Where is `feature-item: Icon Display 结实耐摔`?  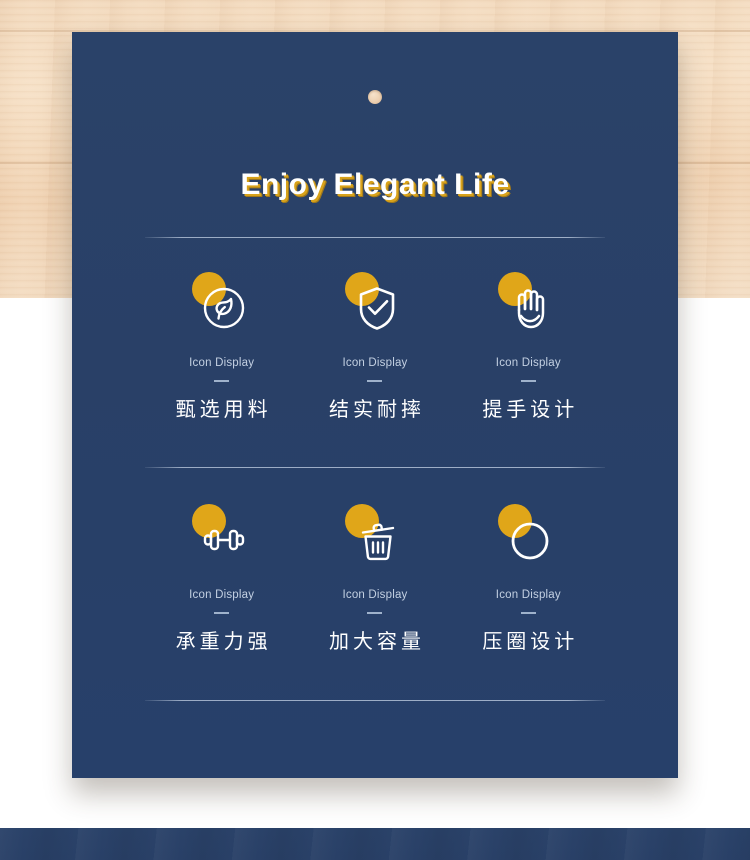
feature-item: Icon Display 结实耐摔 is located at coordinates (374, 347).